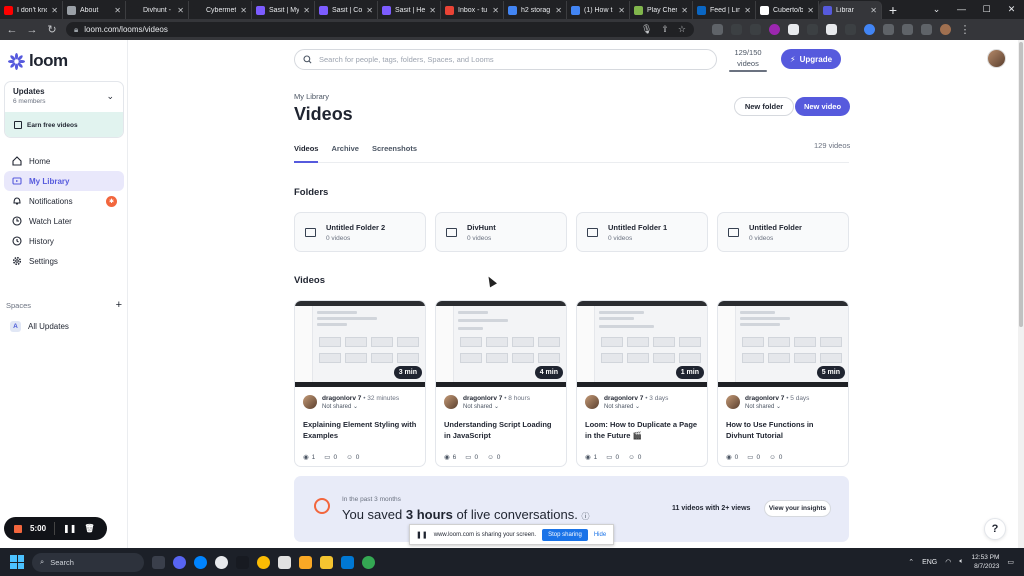  What do you see at coordinates (64, 201) in the screenshot?
I see `sidebar-item-notifications: Notifications ✱` at bounding box center [64, 201].